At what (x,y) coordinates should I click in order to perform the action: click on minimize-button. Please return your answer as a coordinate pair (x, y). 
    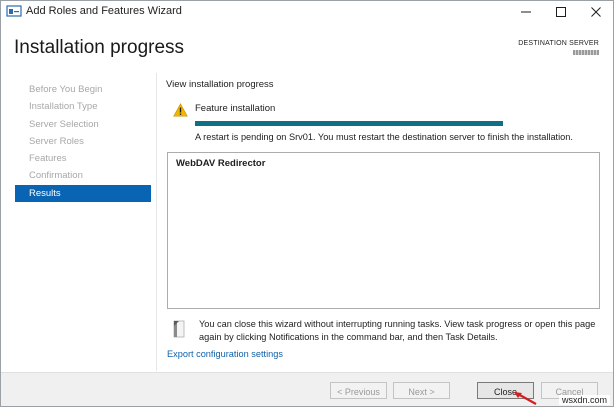
    Looking at the image, I should click on (526, 11).